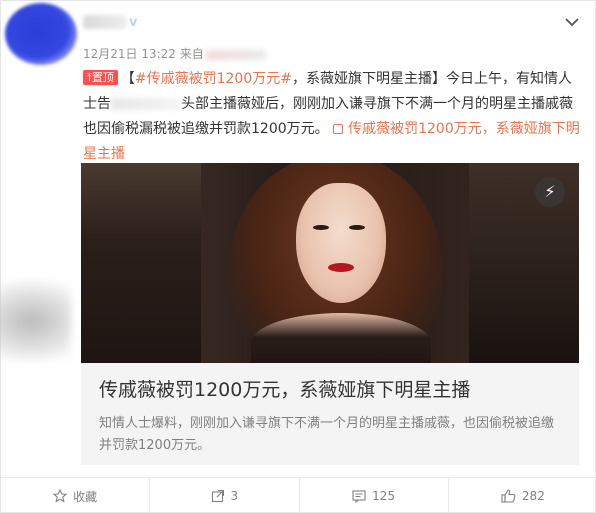 Image resolution: width=596 pixels, height=513 pixels. What do you see at coordinates (213, 79) in the screenshot?
I see `topic-link: #传戚薇被罚1200万元#` at bounding box center [213, 79].